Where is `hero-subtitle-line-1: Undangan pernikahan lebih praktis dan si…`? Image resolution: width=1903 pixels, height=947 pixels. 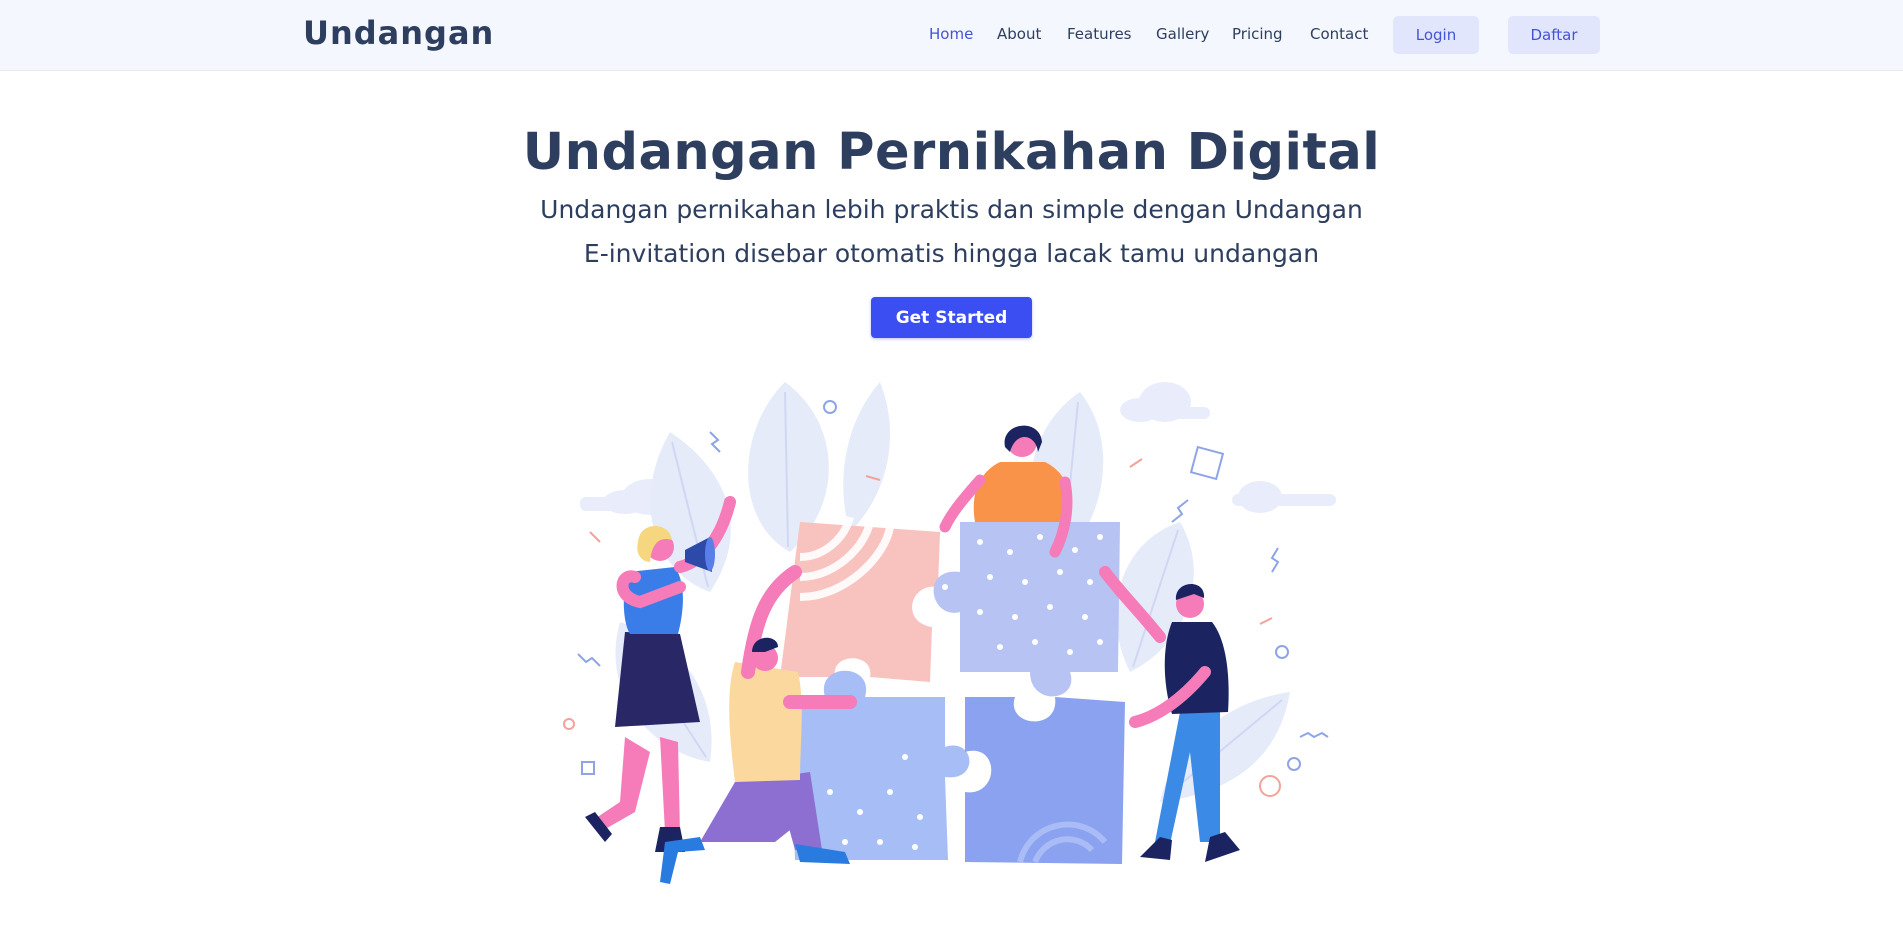 hero-subtitle-line-1: Undangan pernikahan lebih praktis dan si… is located at coordinates (951, 209).